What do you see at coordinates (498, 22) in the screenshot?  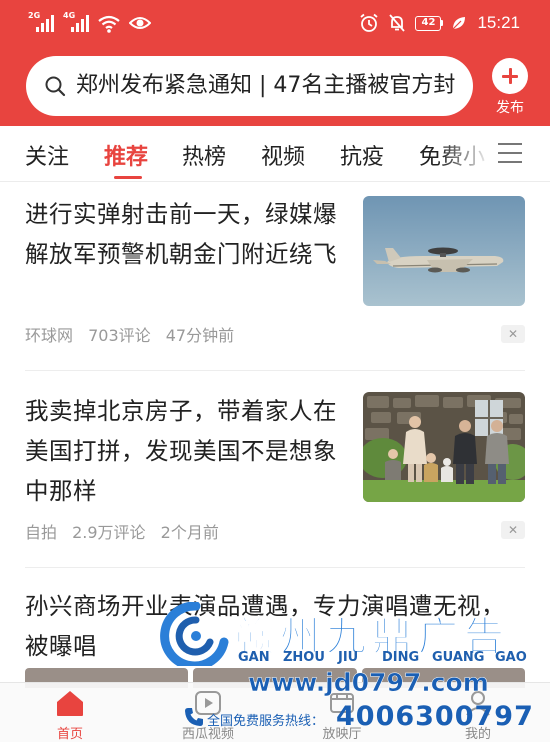 I see `clock: 15:21` at bounding box center [498, 22].